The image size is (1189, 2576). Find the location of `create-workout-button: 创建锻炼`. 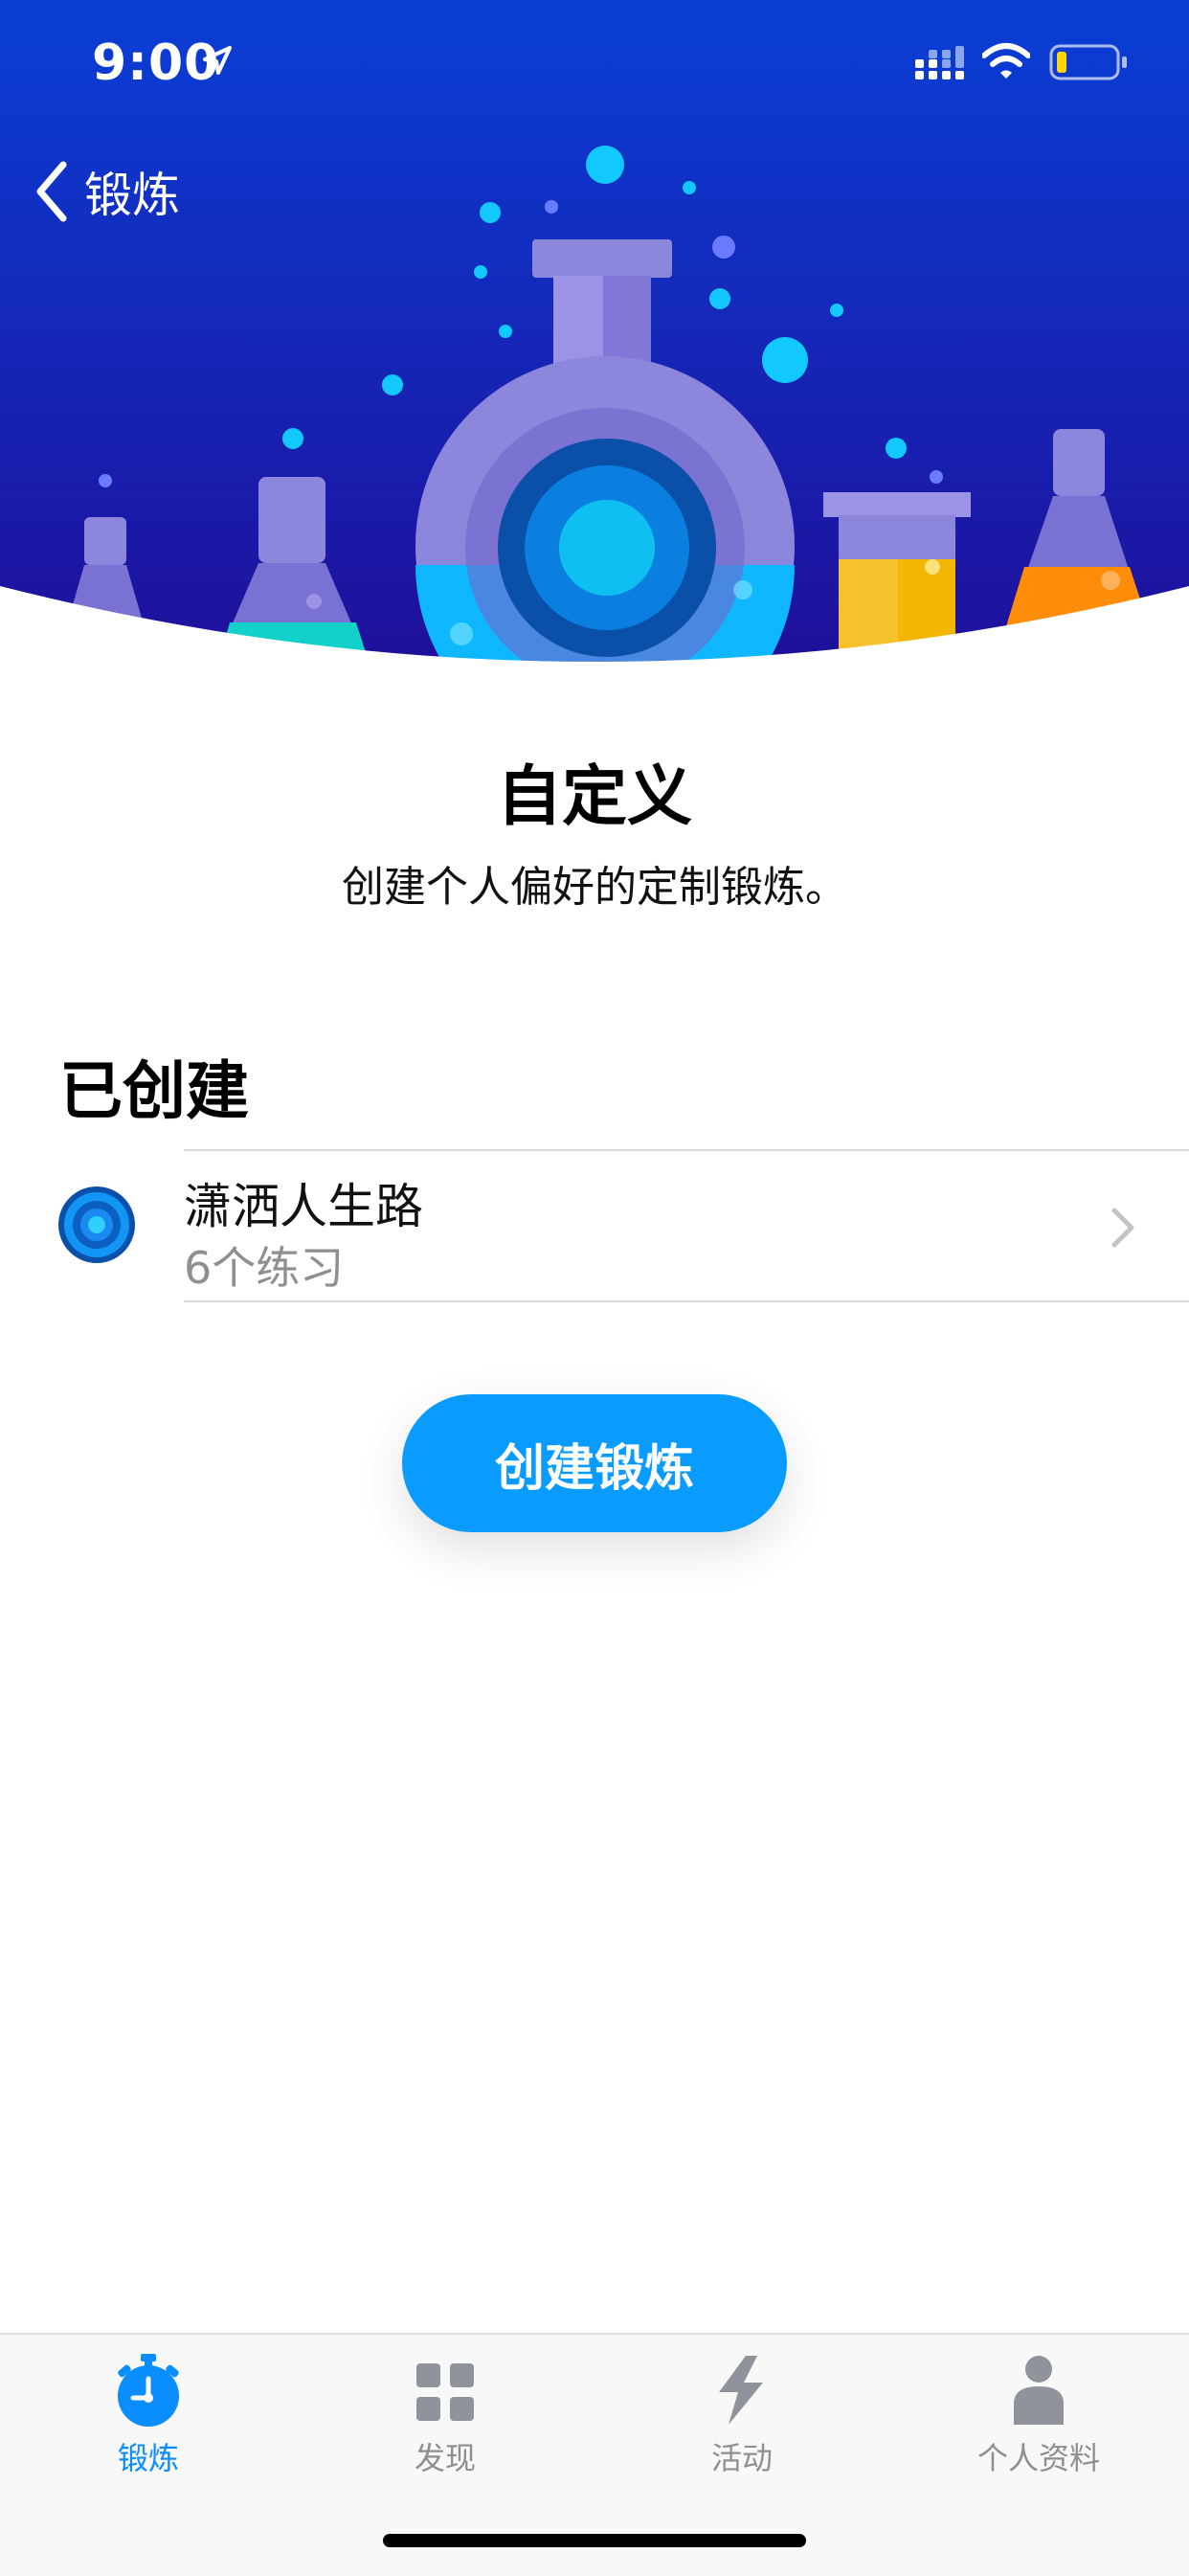

create-workout-button: 创建锻炼 is located at coordinates (594, 1463).